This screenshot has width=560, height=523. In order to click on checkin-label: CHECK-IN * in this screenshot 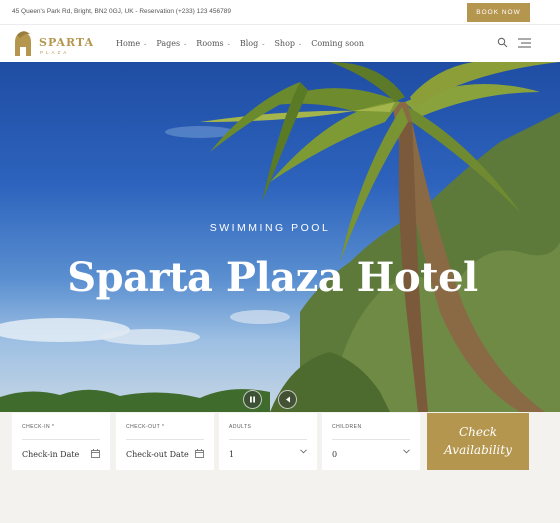, I will do `click(38, 427)`.